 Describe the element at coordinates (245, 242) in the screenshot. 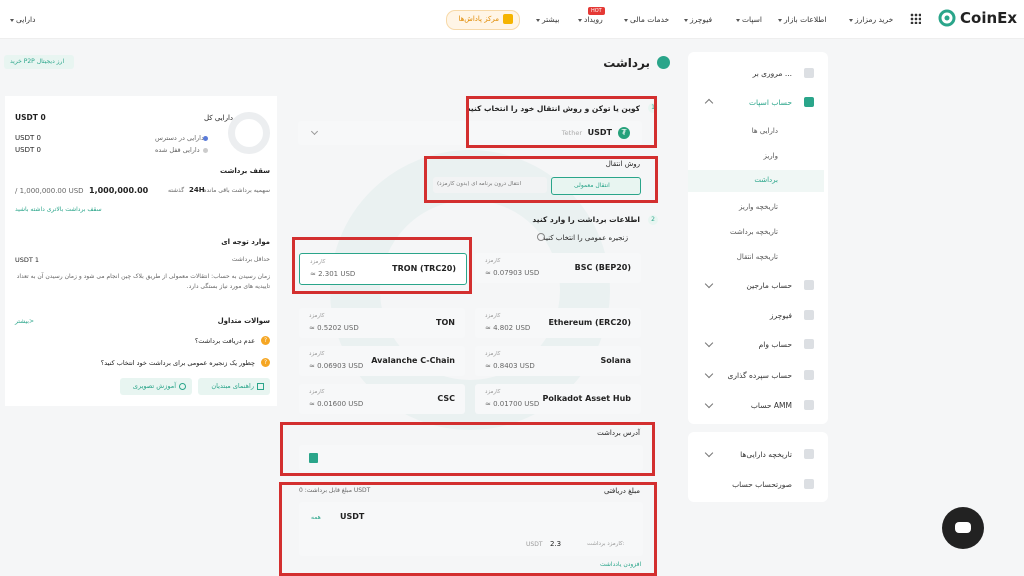

I see `notes-title: موارد توجه ای` at that location.